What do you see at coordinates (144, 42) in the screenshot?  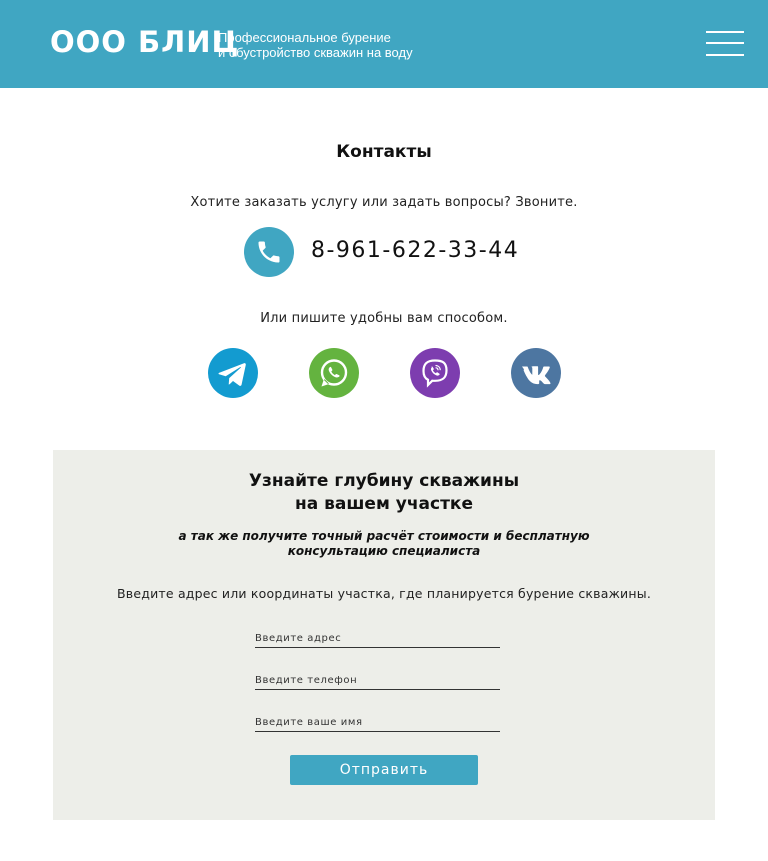 I see `logo: ООО БЛИЦ` at bounding box center [144, 42].